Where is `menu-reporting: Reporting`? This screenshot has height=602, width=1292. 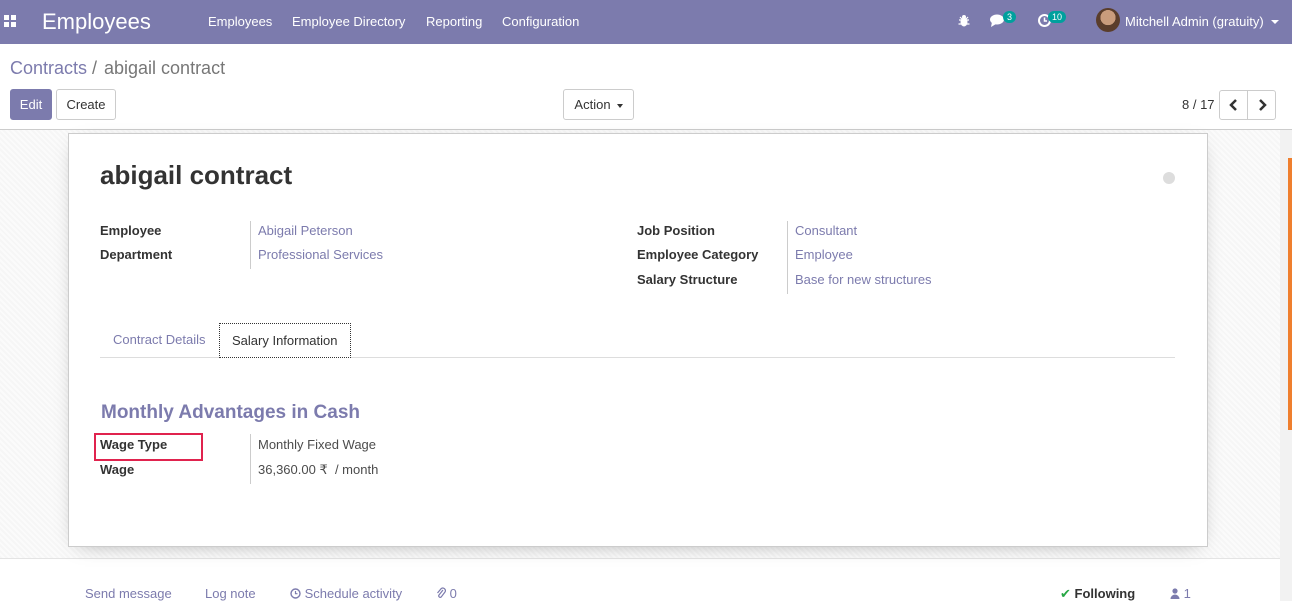 menu-reporting: Reporting is located at coordinates (454, 21).